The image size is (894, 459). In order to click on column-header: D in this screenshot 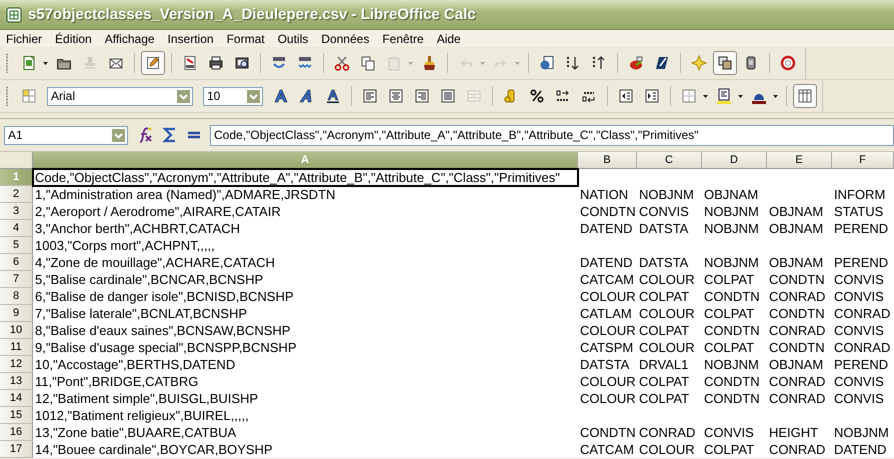, I will do `click(734, 160)`.